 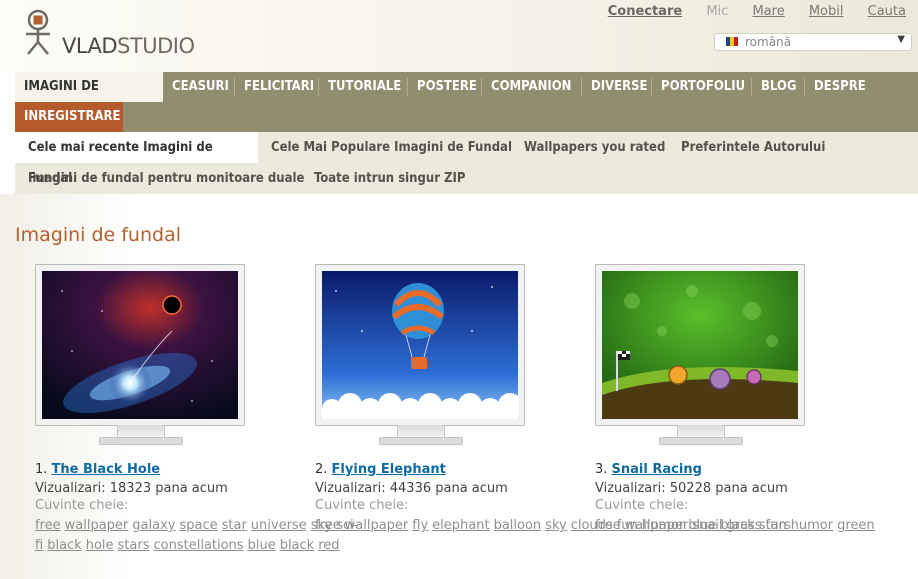 What do you see at coordinates (703, 87) in the screenshot?
I see `nav-item-portfolio: PORTOFOLIU` at bounding box center [703, 87].